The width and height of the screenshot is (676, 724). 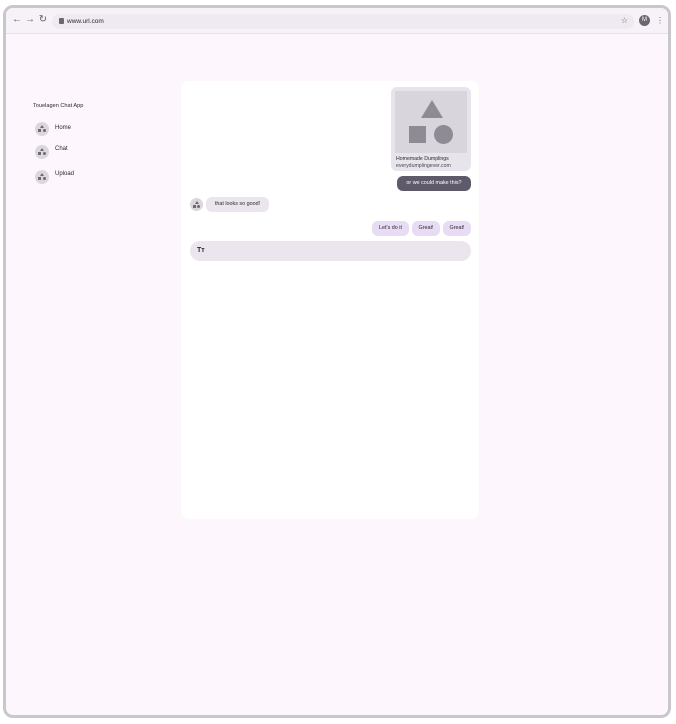 I want to click on browser-toolbar: ← → ↻ www.url.com ☆ M ⋮, so click(x=337, y=21).